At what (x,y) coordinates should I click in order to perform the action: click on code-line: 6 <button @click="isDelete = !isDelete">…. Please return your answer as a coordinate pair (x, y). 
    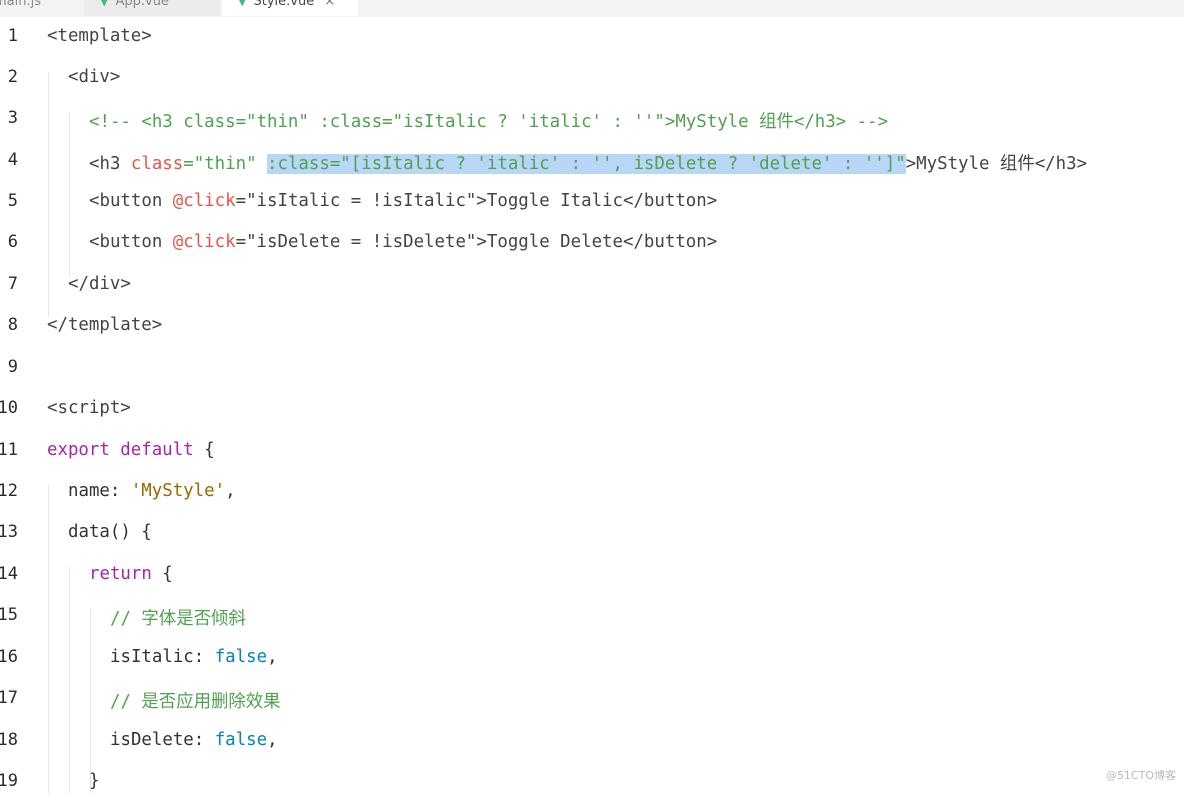
    Looking at the image, I should click on (592, 243).